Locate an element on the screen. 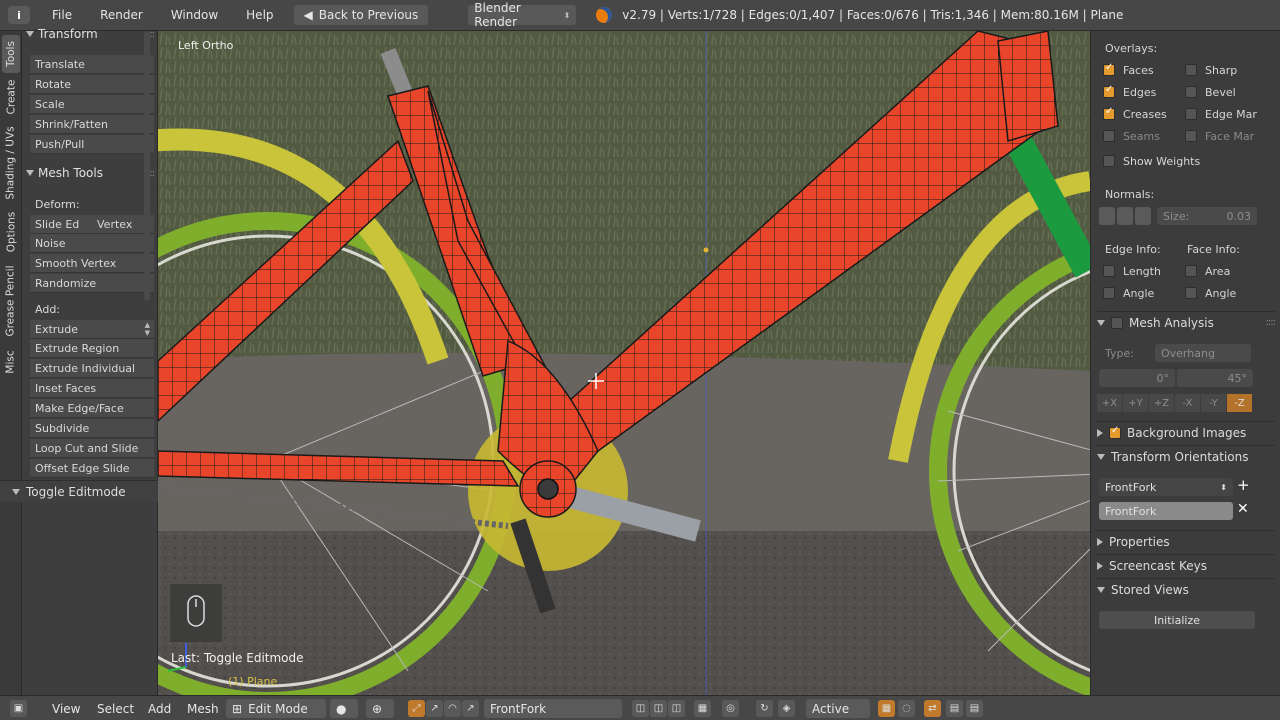 The height and width of the screenshot is (720, 1280). add-menu: Add is located at coordinates (159, 708).